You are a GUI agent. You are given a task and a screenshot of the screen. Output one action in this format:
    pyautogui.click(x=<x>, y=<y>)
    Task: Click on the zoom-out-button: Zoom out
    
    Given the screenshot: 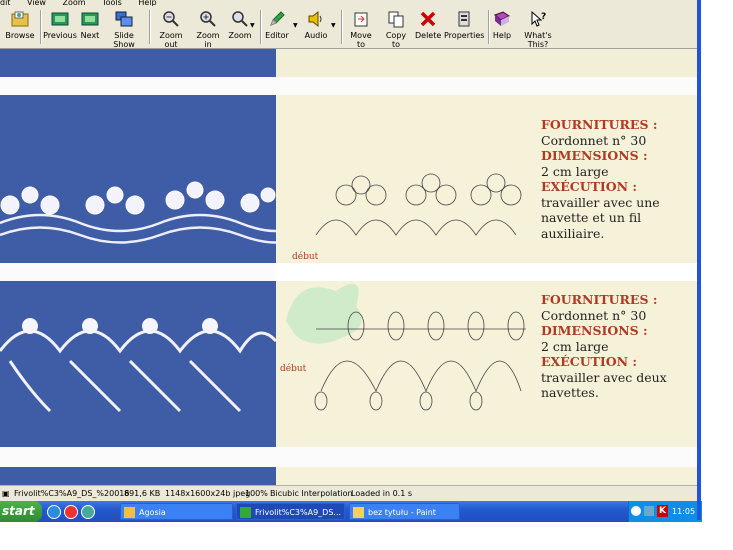 What is the action you would take?
    pyautogui.click(x=171, y=28)
    